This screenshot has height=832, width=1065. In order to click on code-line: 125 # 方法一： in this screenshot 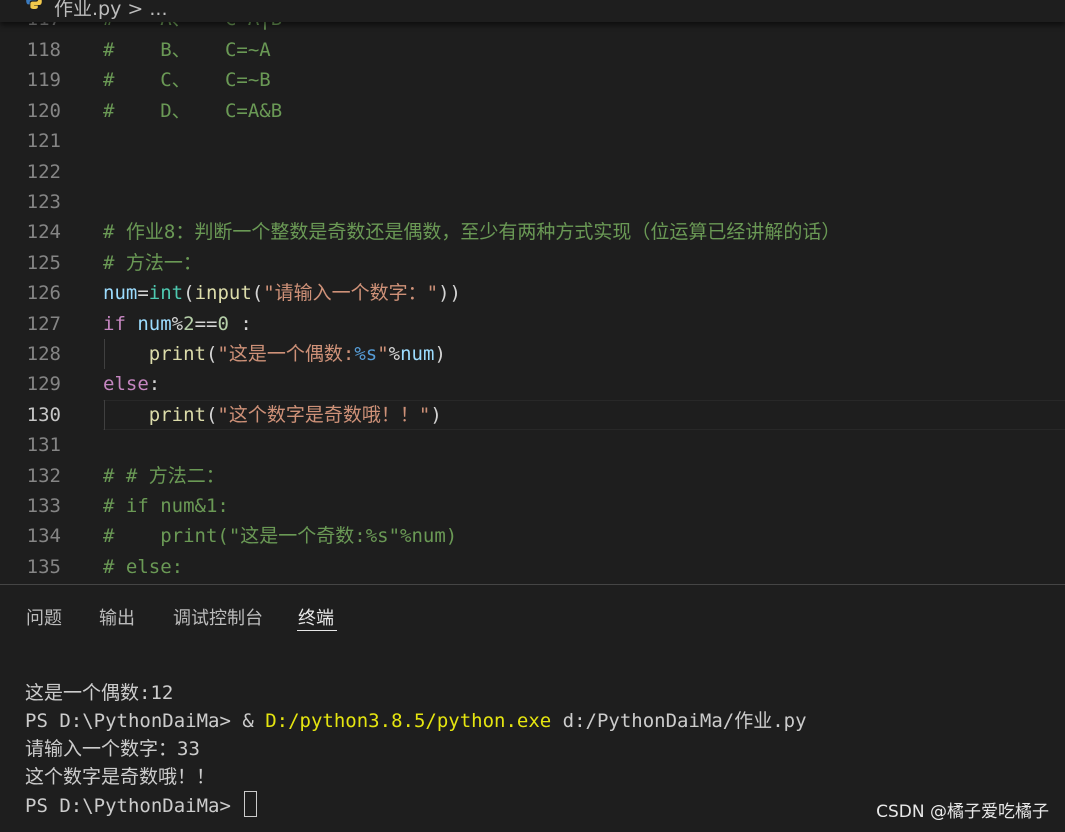, I will do `click(532, 263)`.